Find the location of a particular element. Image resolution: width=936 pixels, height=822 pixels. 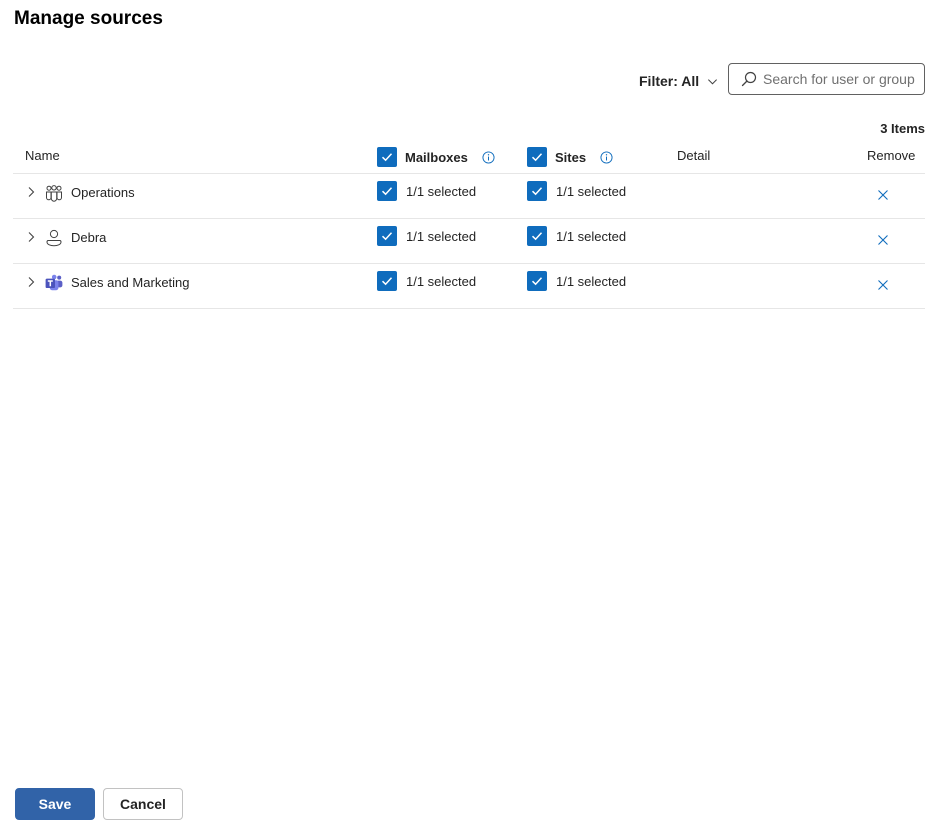

person-icon is located at coordinates (54, 238).